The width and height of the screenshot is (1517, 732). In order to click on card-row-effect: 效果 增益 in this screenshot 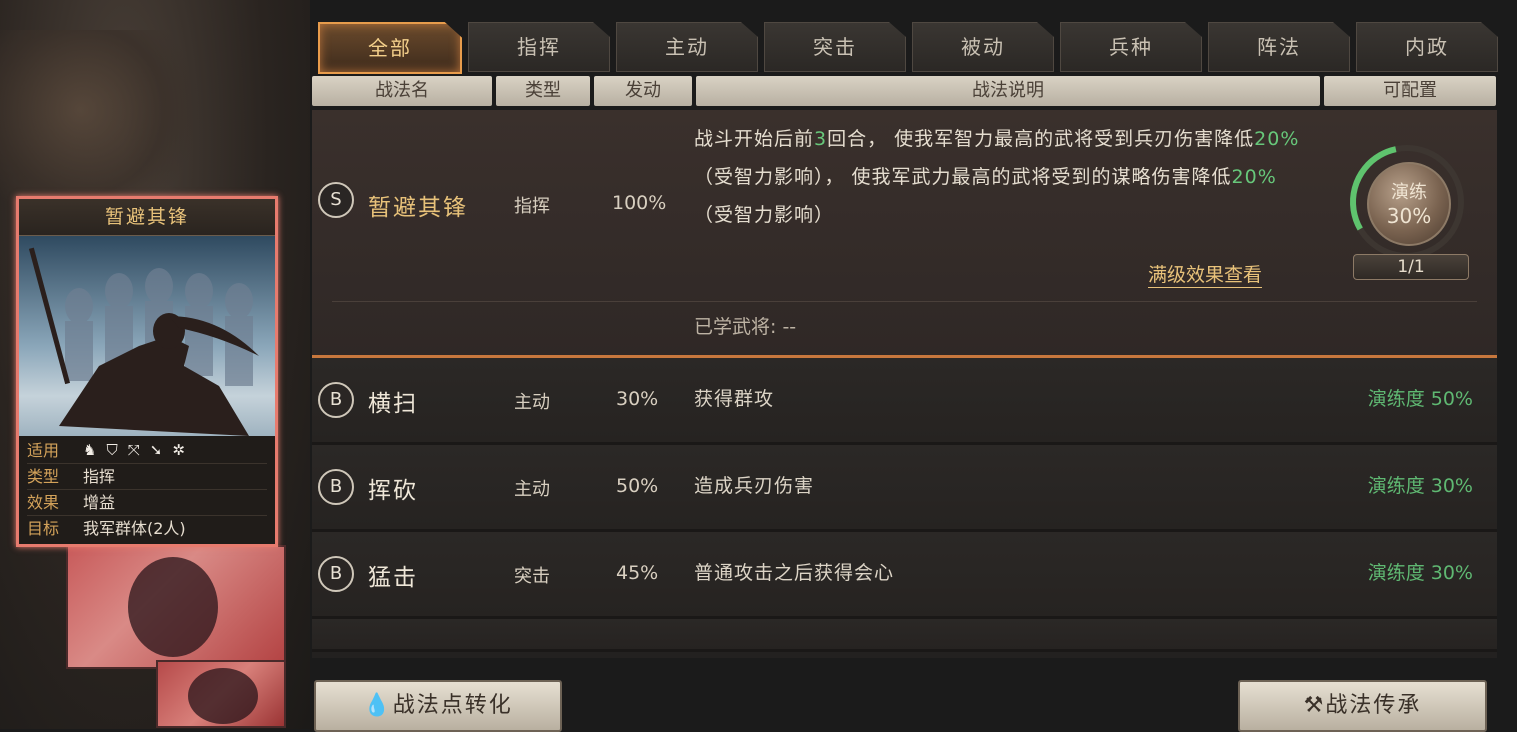, I will do `click(147, 503)`.